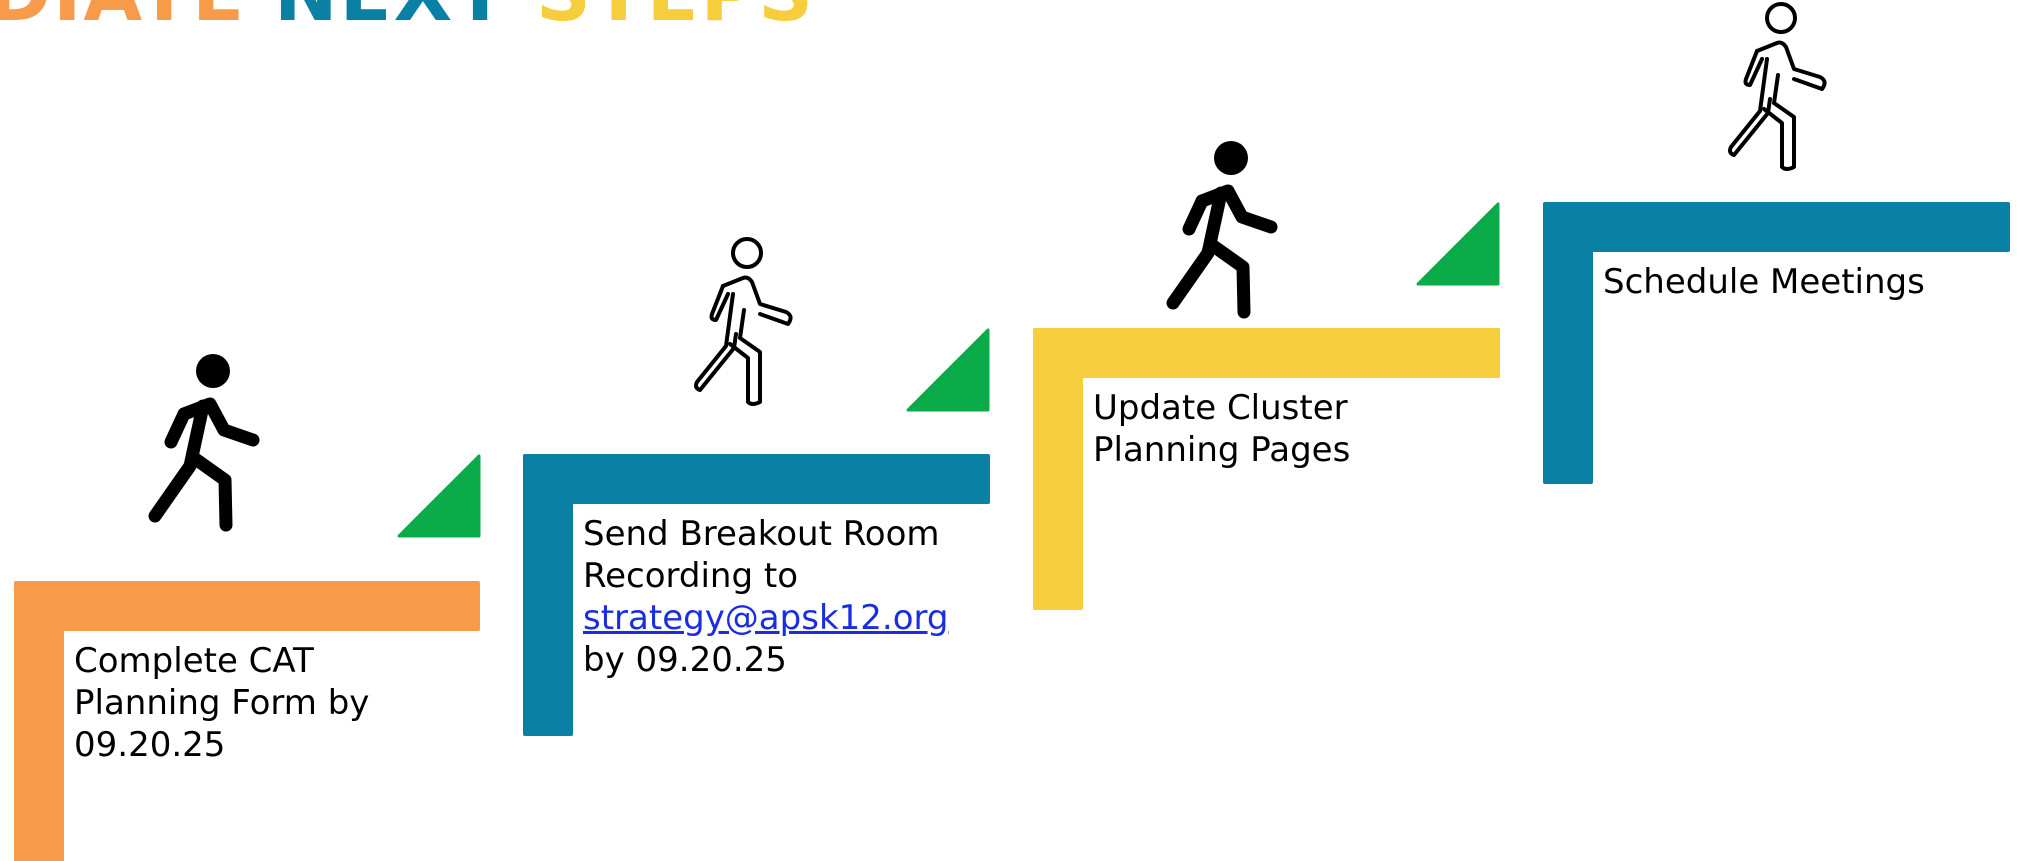 Image resolution: width=2024 pixels, height=861 pixels. I want to click on step-1-arrow-triangle, so click(439, 496).